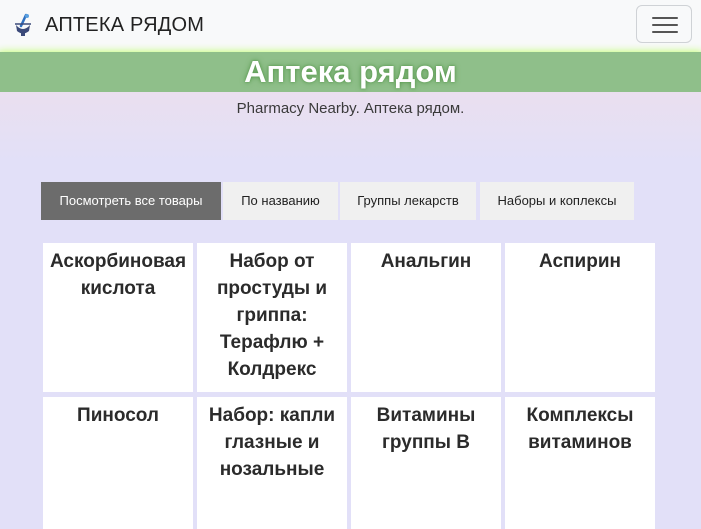 The image size is (701, 529). I want to click on product-title: Витамины группы В, so click(426, 429).